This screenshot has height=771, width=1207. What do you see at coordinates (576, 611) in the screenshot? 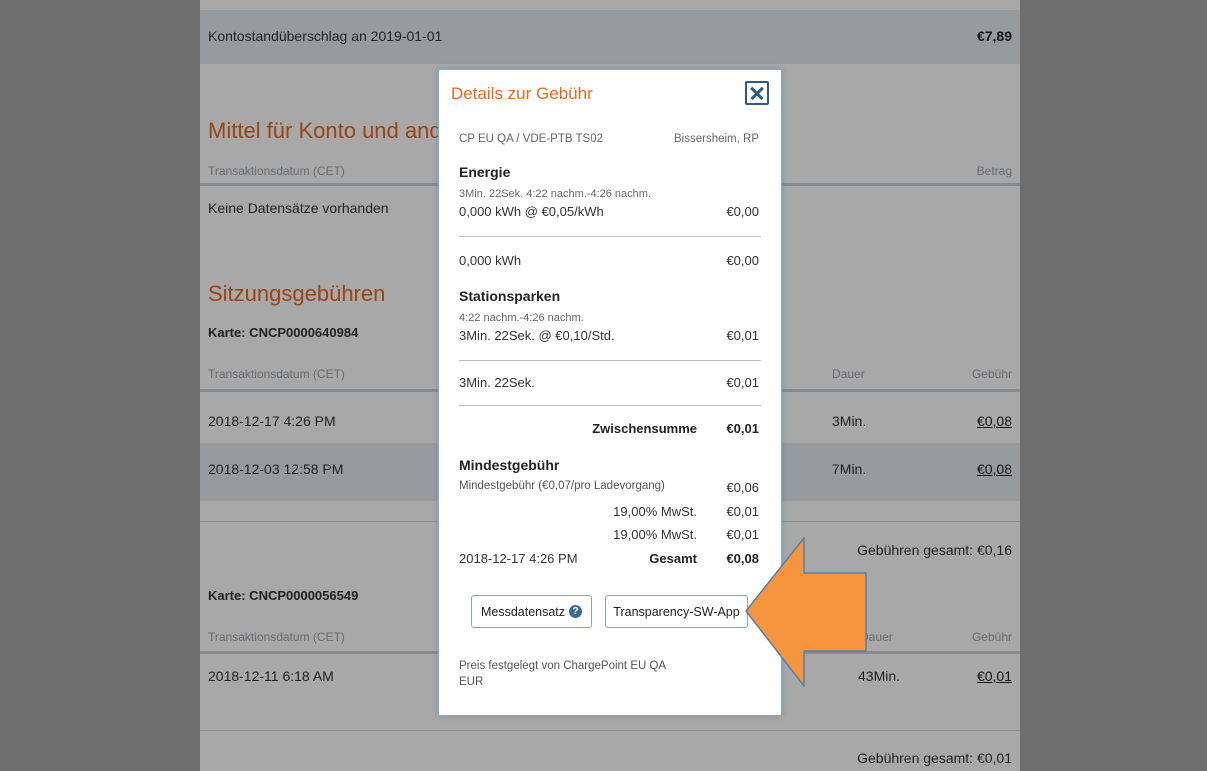
I see `question-circle-icon: ?` at bounding box center [576, 611].